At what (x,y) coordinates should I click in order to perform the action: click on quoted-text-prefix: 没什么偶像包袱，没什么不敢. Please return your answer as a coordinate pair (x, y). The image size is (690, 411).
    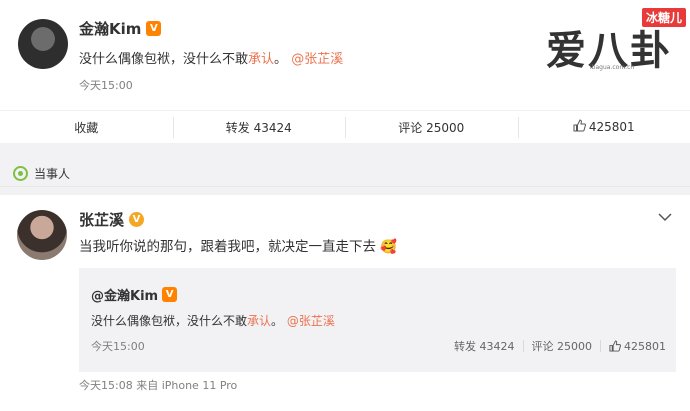
    Looking at the image, I should click on (169, 321).